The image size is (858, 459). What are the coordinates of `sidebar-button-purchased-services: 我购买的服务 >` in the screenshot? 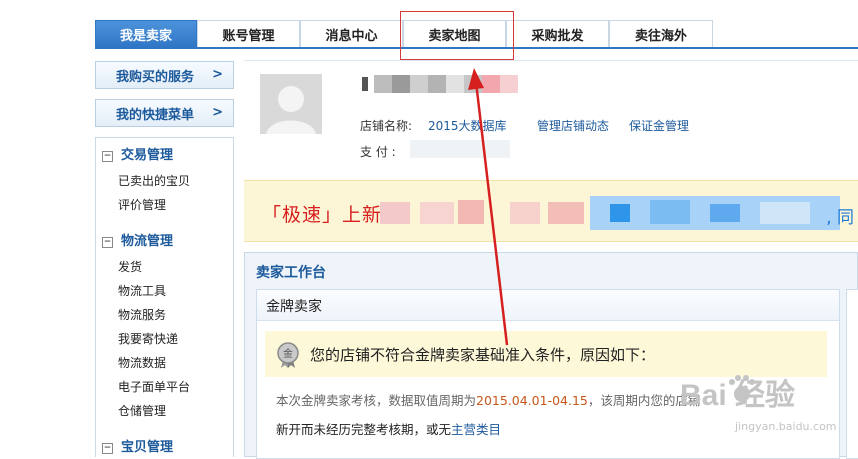 It's located at (164, 75).